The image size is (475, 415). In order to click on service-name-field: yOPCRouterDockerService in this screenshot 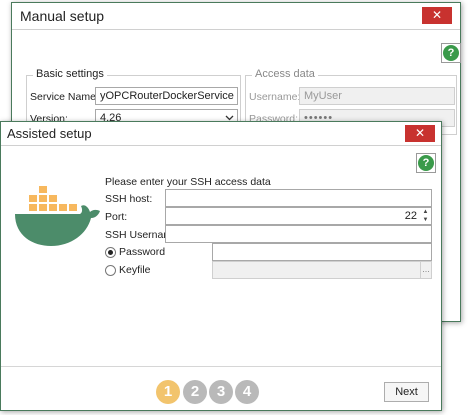, I will do `click(166, 96)`.